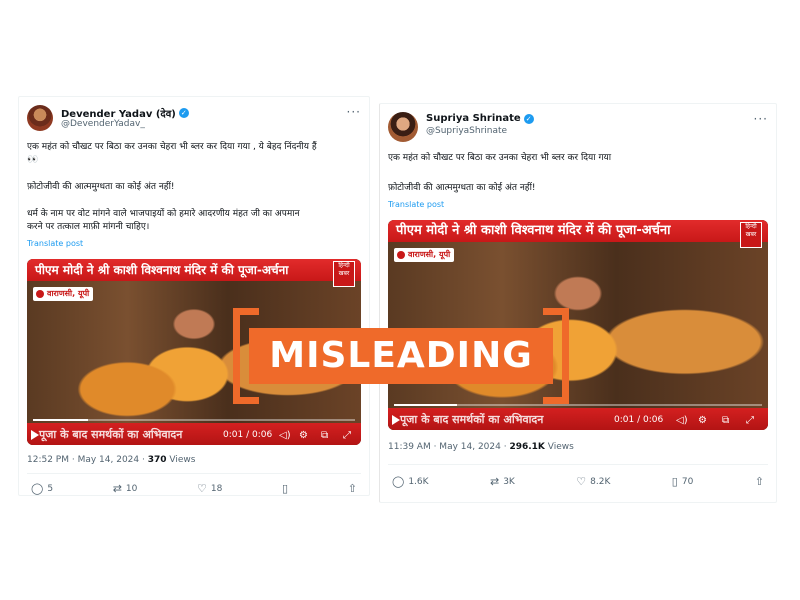  I want to click on views-count: 370, so click(157, 460).